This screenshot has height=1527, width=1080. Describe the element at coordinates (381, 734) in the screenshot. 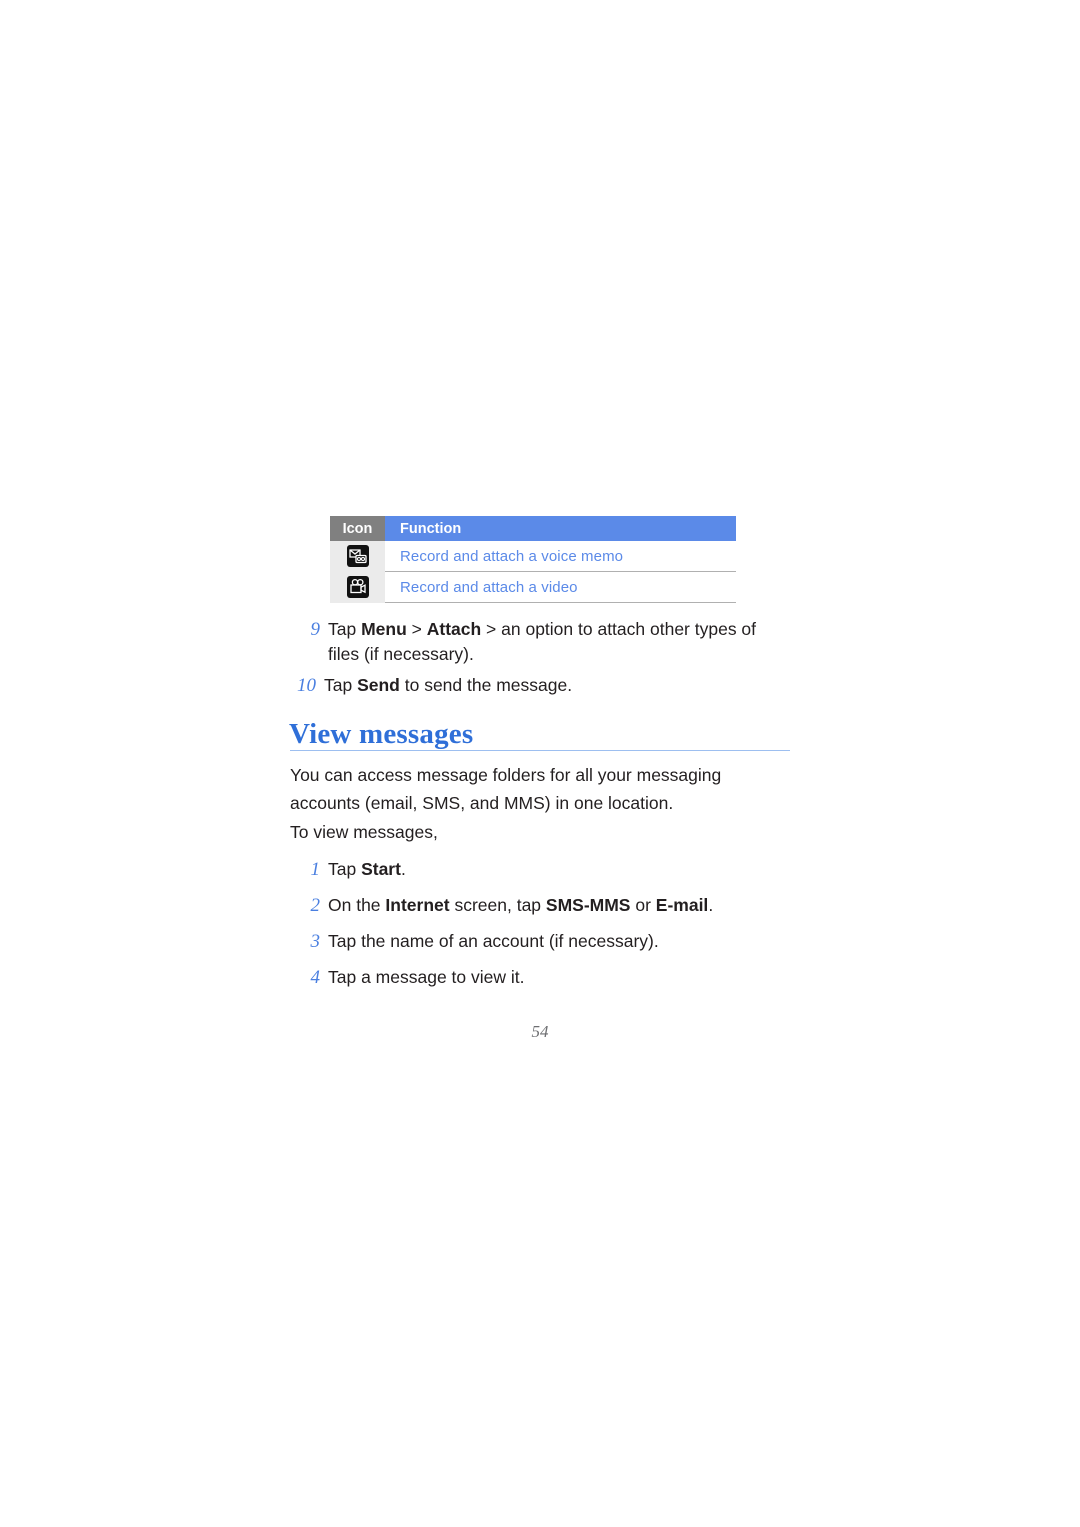

I see `page-title: View messages` at that location.